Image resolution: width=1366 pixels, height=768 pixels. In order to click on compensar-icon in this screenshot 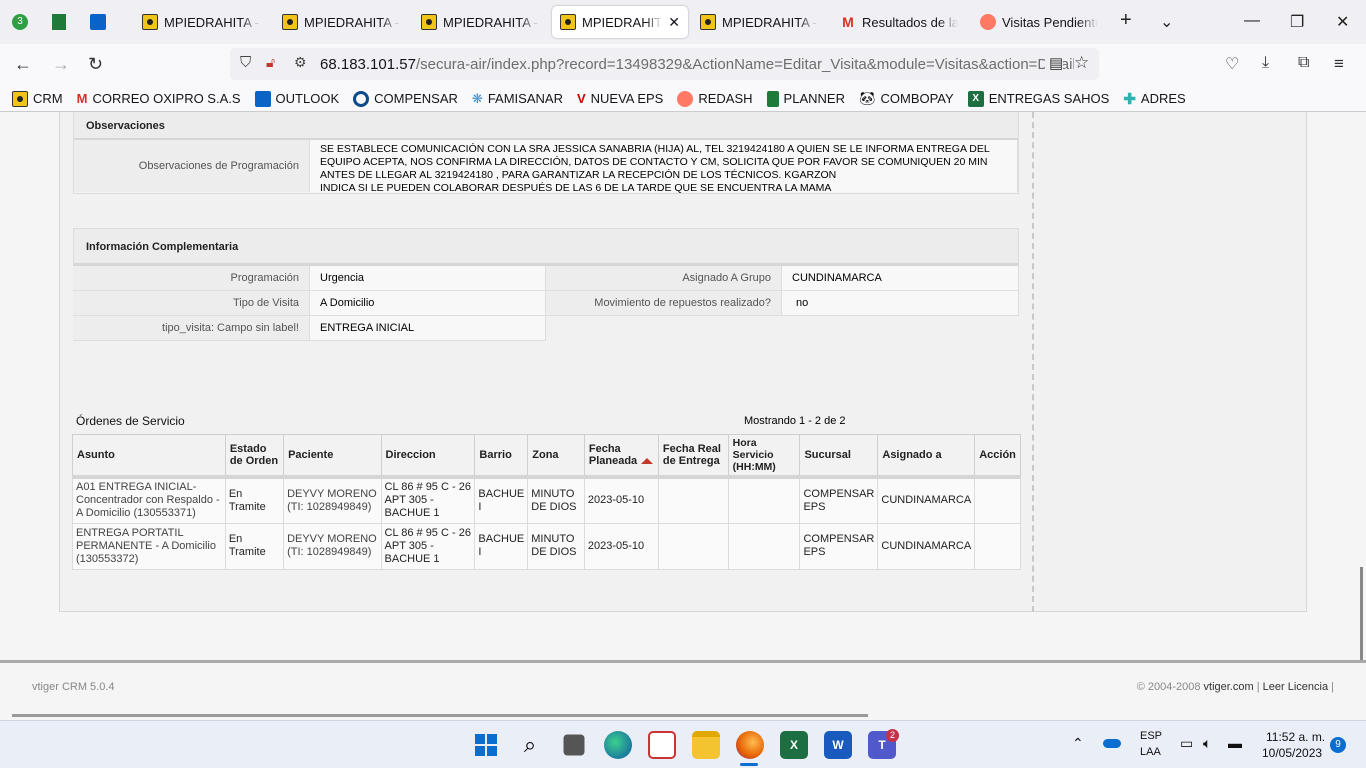, I will do `click(361, 98)`.